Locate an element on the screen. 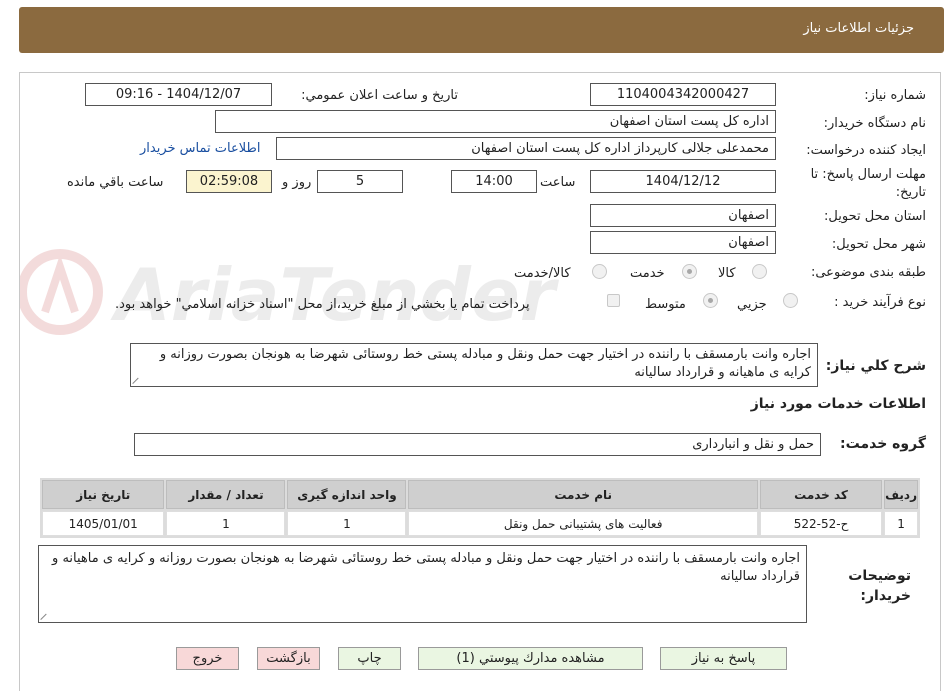  service-group-label: گروه خدمت: is located at coordinates (883, 444).